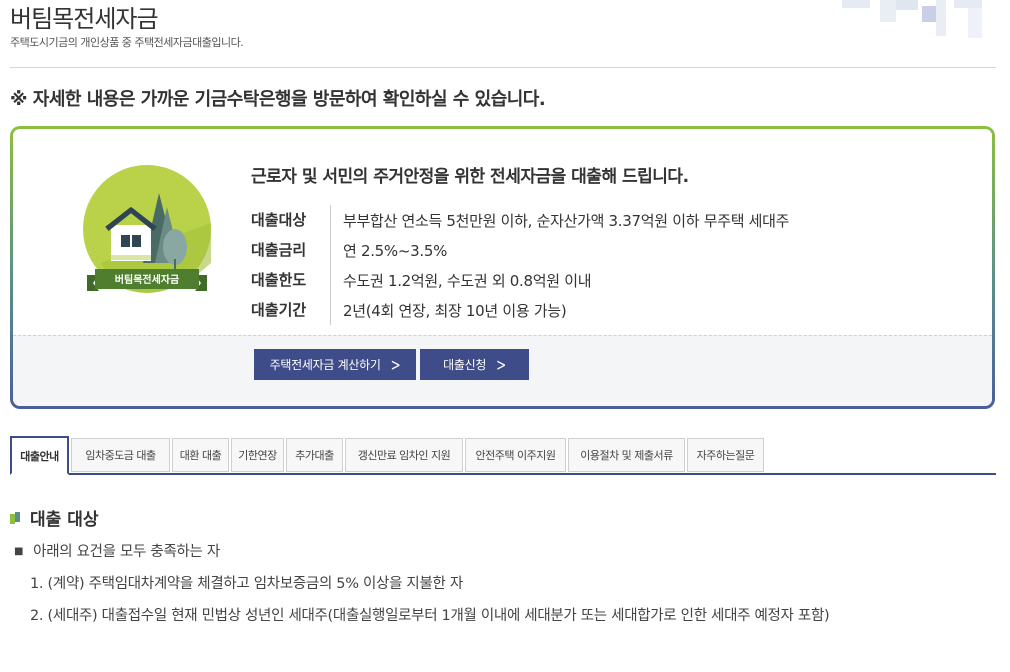 The width and height of the screenshot is (1010, 672). I want to click on row-value: 연 2.5%~3.5%, so click(395, 250).